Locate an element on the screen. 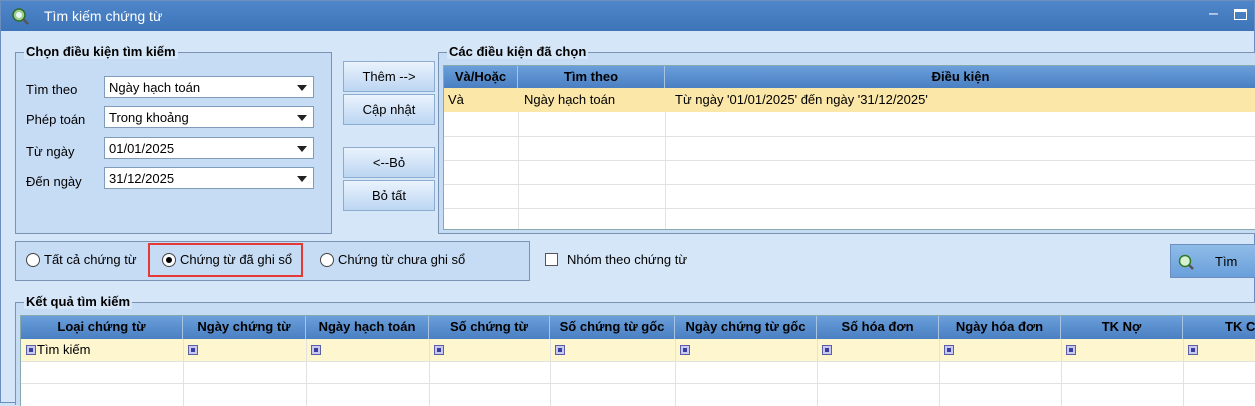 This screenshot has width=1255, height=406. column-header: Và/Hoặc is located at coordinates (481, 77).